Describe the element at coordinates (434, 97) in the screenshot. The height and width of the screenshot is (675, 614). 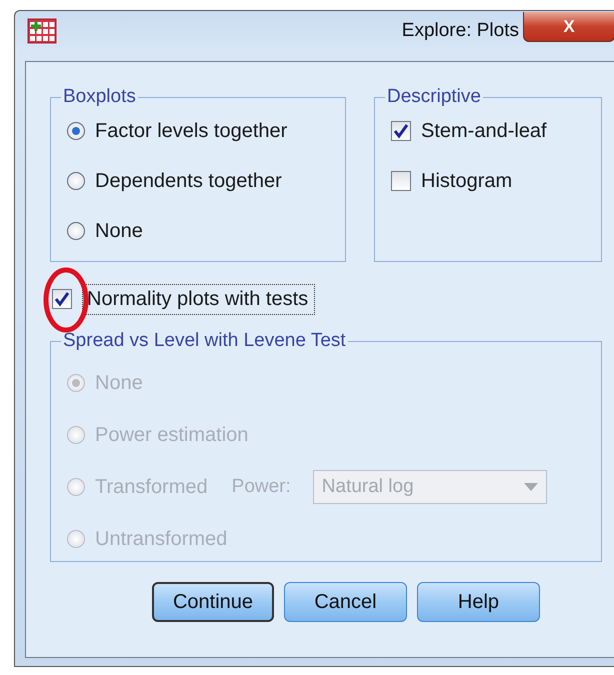
I see `group-title: Descriptive` at that location.